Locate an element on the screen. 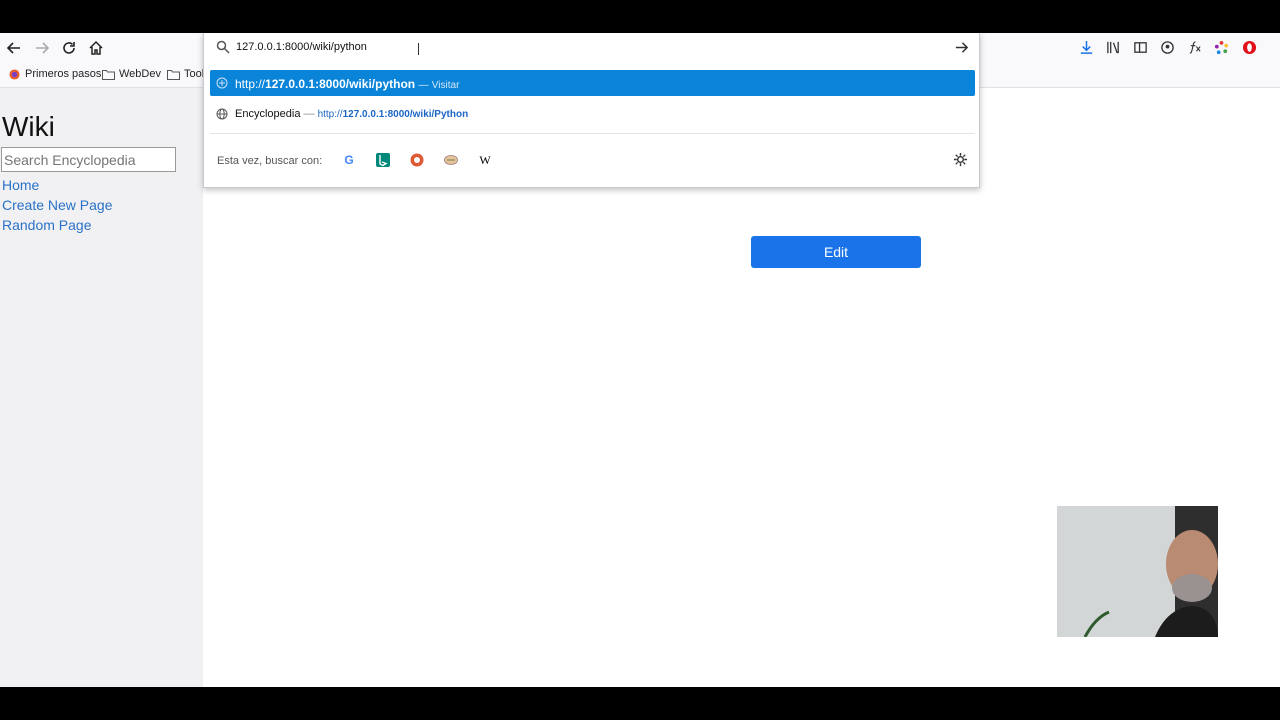  opera-extension-button is located at coordinates (1249, 47).